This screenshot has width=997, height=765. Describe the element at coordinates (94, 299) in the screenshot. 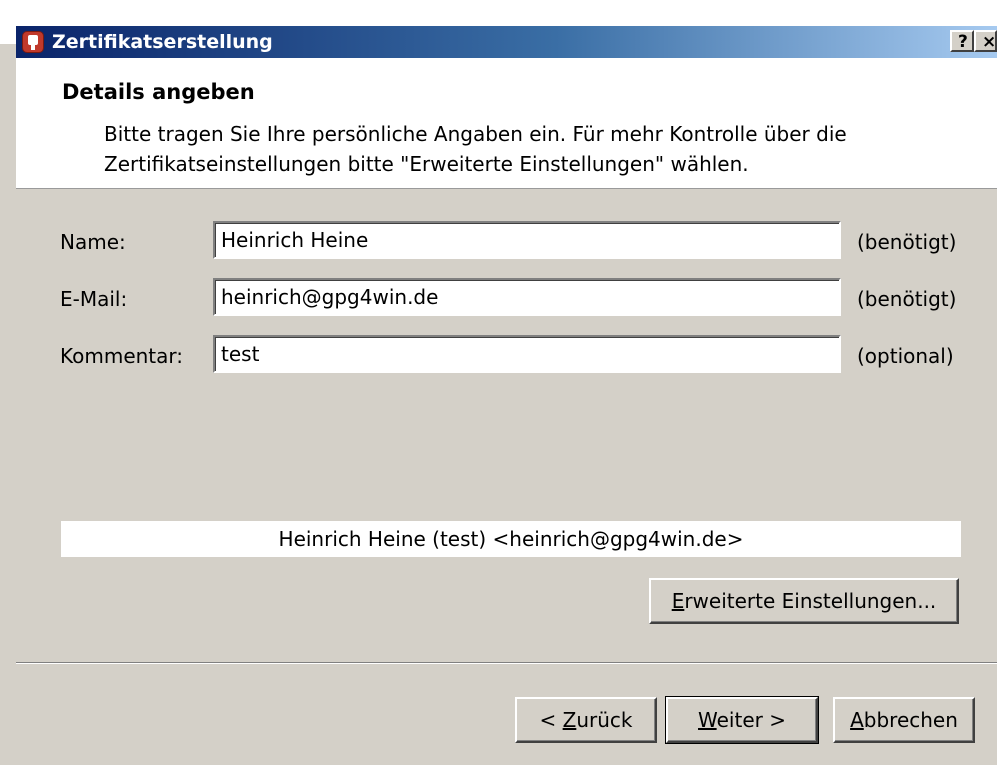

I see `email-label: E-Mail:` at that location.